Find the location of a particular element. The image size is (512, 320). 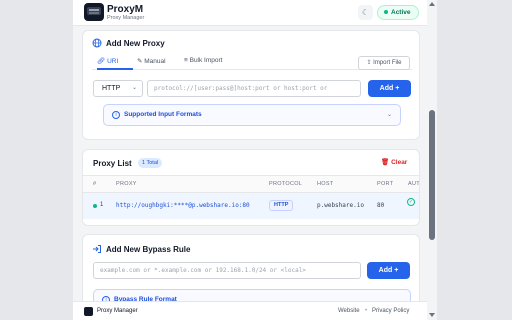

globe-icon is located at coordinates (97, 44).